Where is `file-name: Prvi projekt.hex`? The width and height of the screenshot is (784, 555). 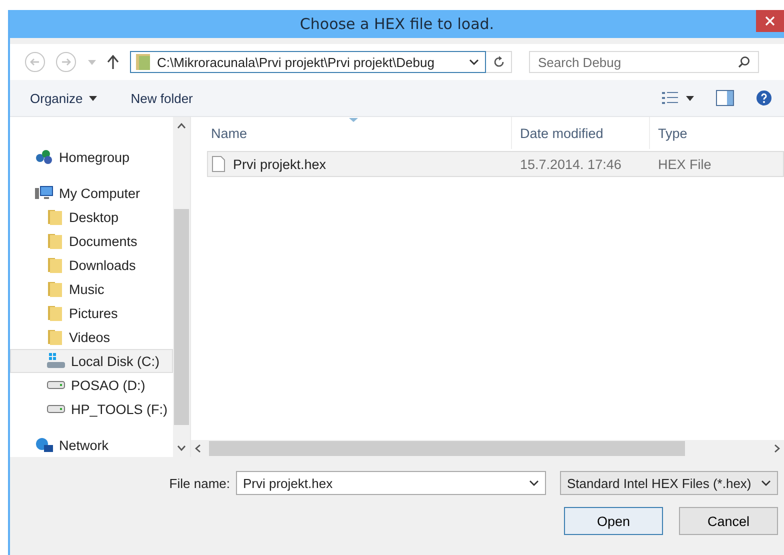 file-name: Prvi projekt.hex is located at coordinates (279, 164).